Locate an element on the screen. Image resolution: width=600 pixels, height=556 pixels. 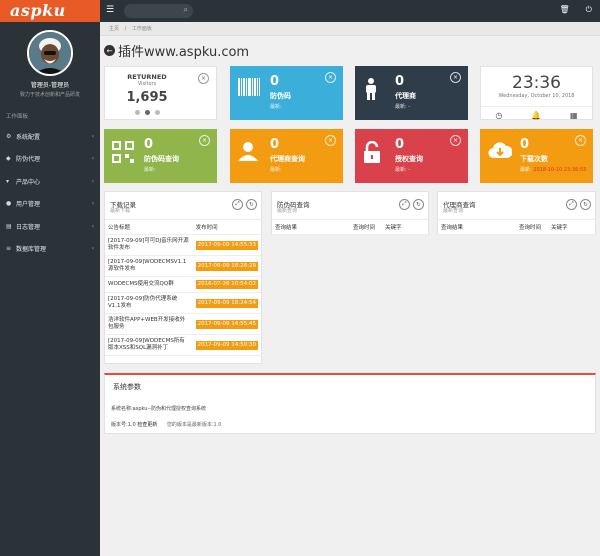
column-header: 查询结果 is located at coordinates (311, 227).